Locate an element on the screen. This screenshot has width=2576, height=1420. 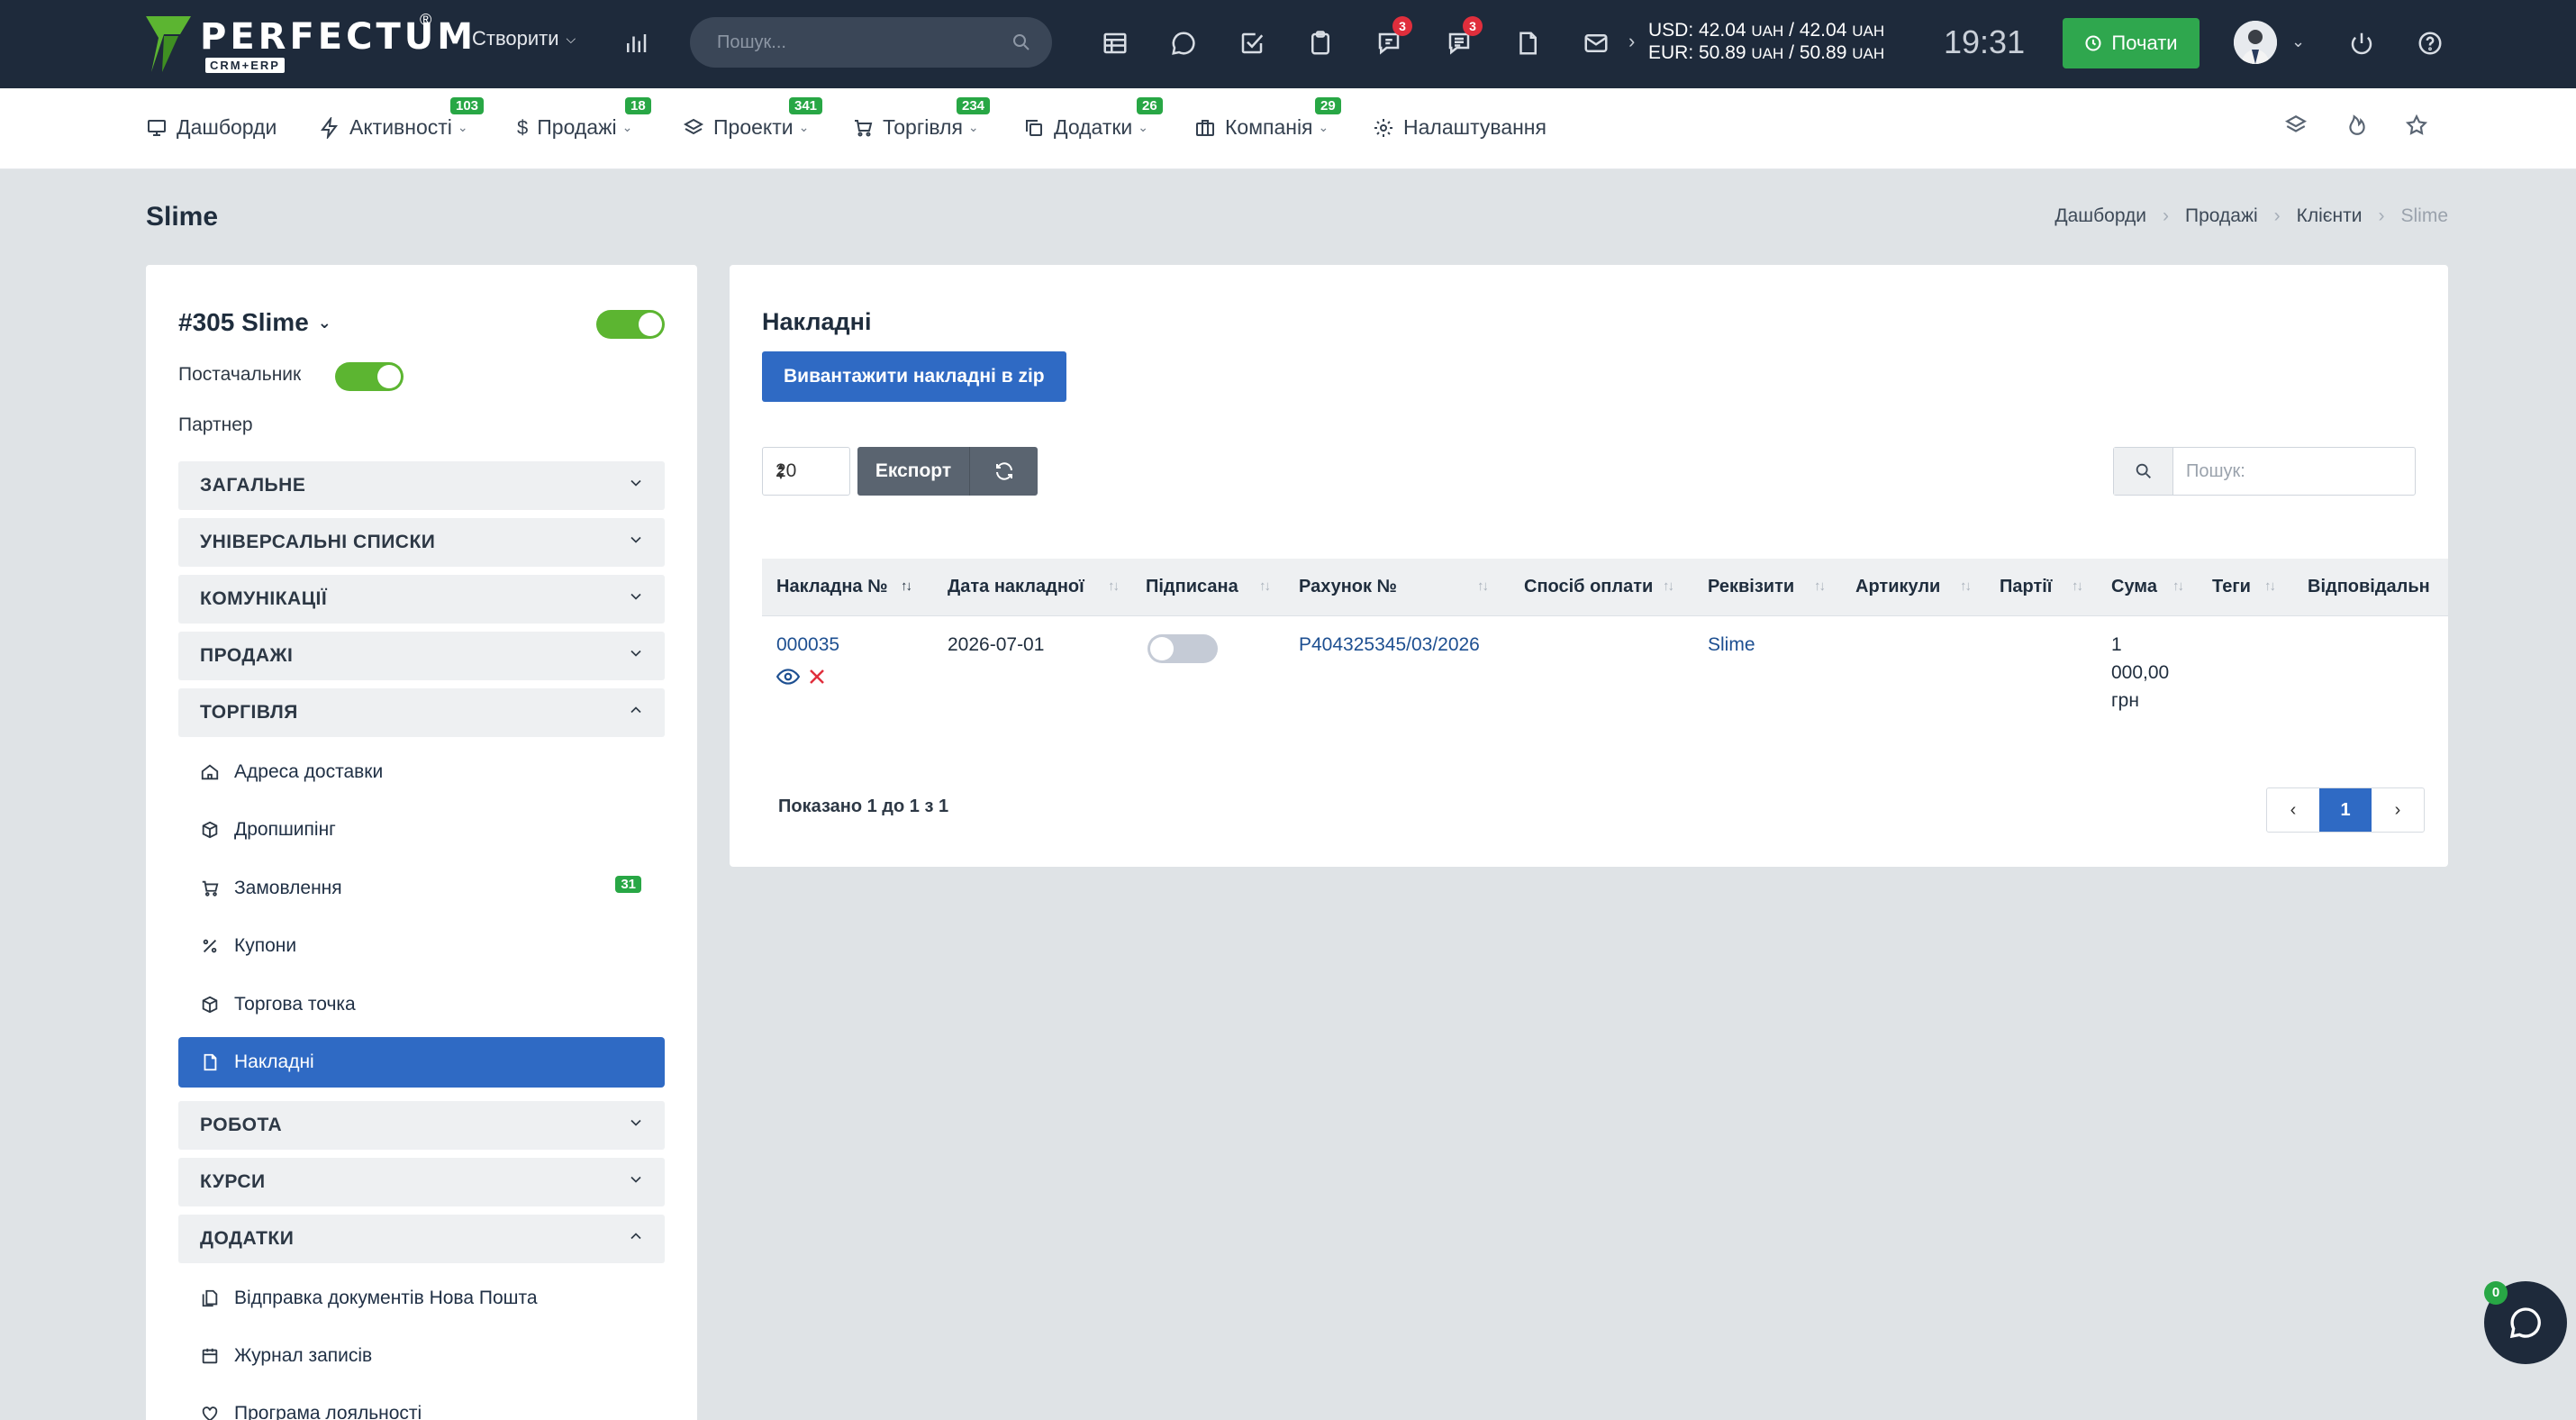
pagination-next: › is located at coordinates (2398, 810).